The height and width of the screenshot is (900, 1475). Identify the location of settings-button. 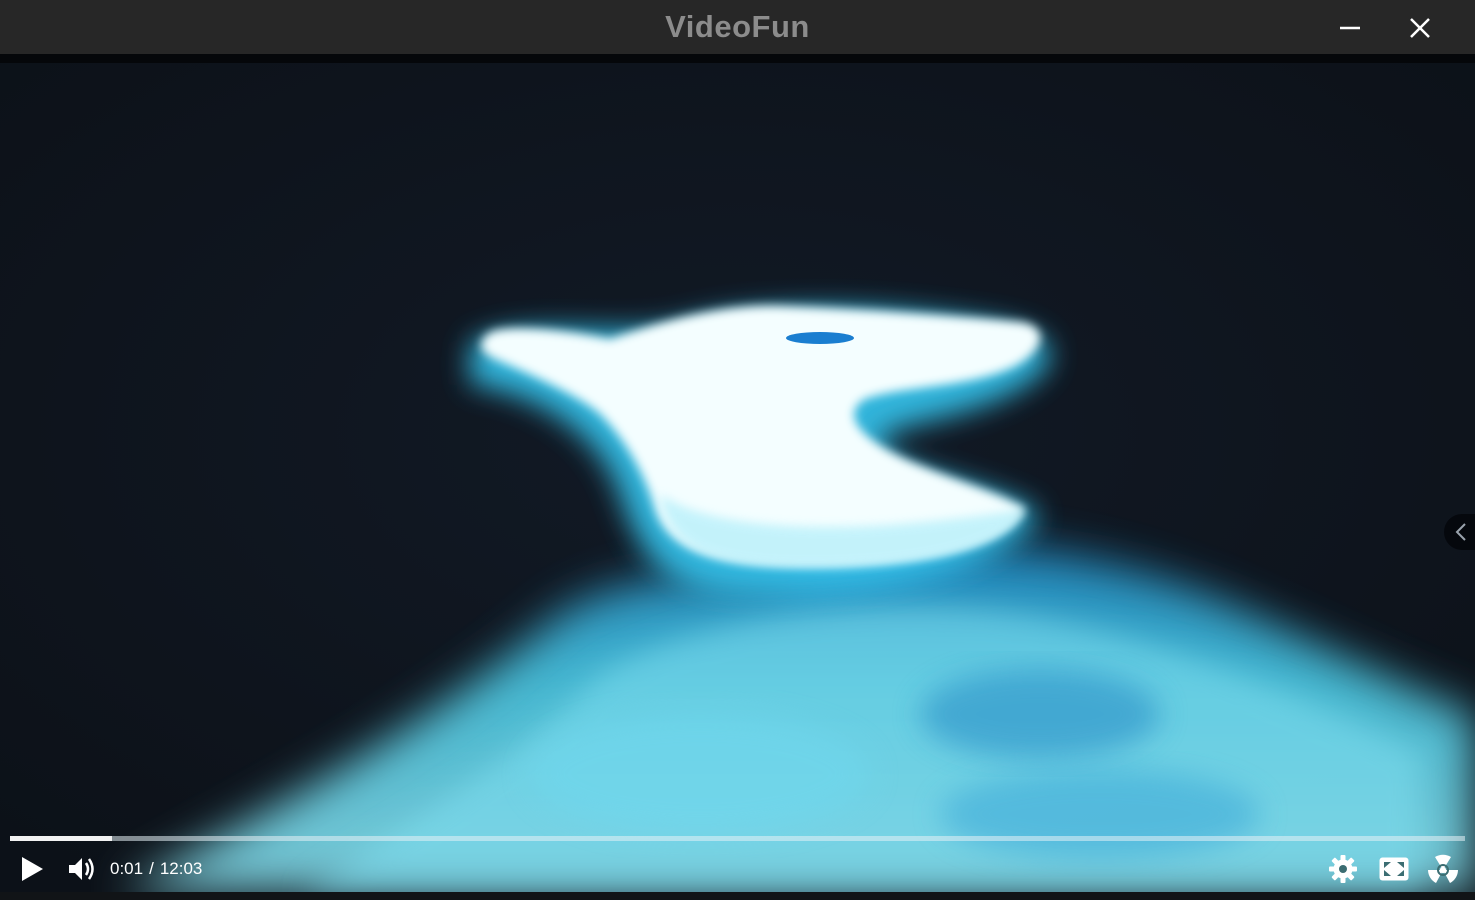
(1343, 869).